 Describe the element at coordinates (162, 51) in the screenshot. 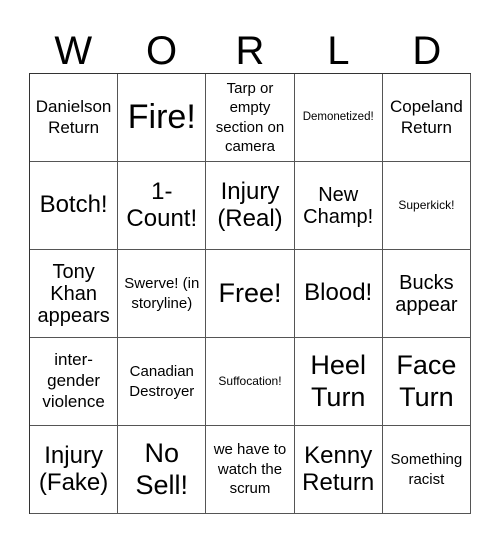

I see `header-letter-o: O` at that location.